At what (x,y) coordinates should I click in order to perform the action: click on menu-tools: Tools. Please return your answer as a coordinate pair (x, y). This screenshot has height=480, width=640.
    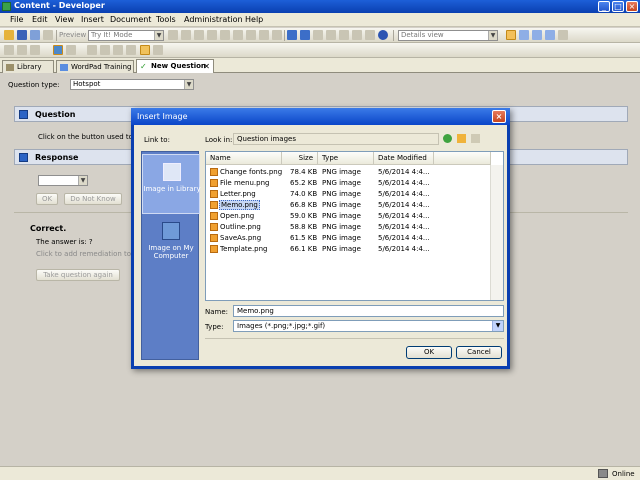
    Looking at the image, I should click on (166, 19).